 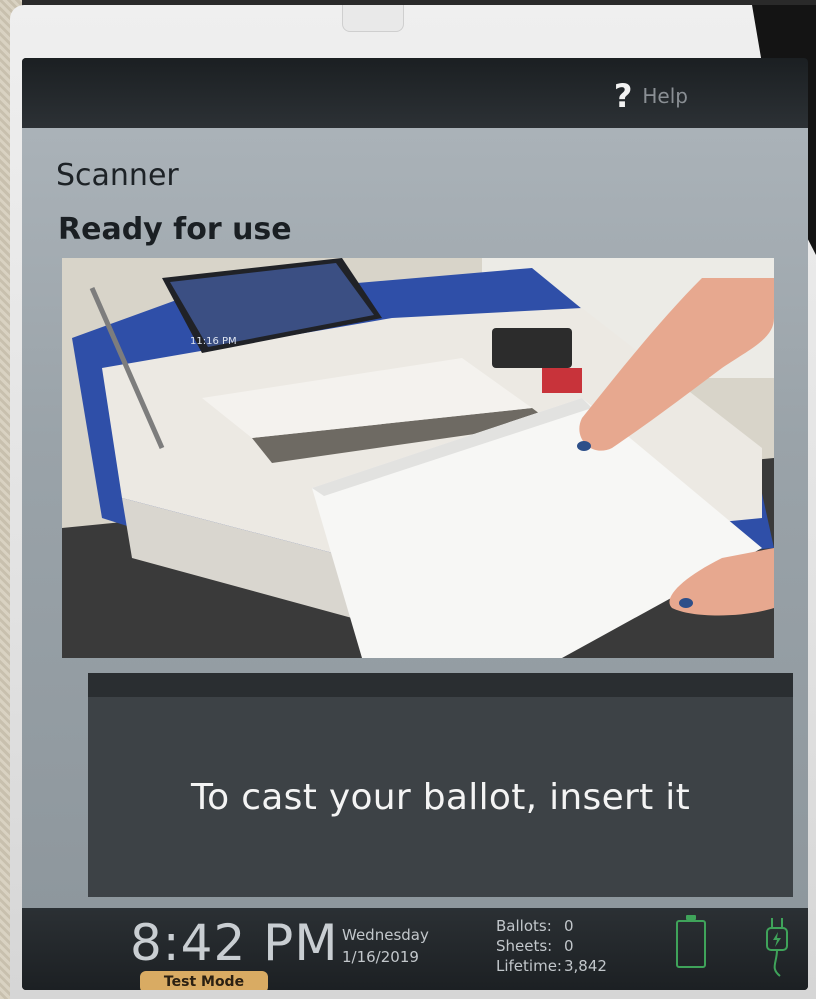 I want to click on weekday: Wednesday, so click(x=385, y=935).